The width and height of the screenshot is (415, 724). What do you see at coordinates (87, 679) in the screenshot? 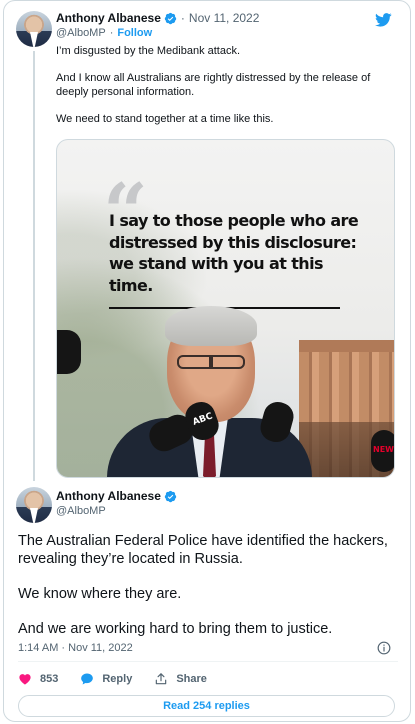
I see `reply-bubble-icon` at bounding box center [87, 679].